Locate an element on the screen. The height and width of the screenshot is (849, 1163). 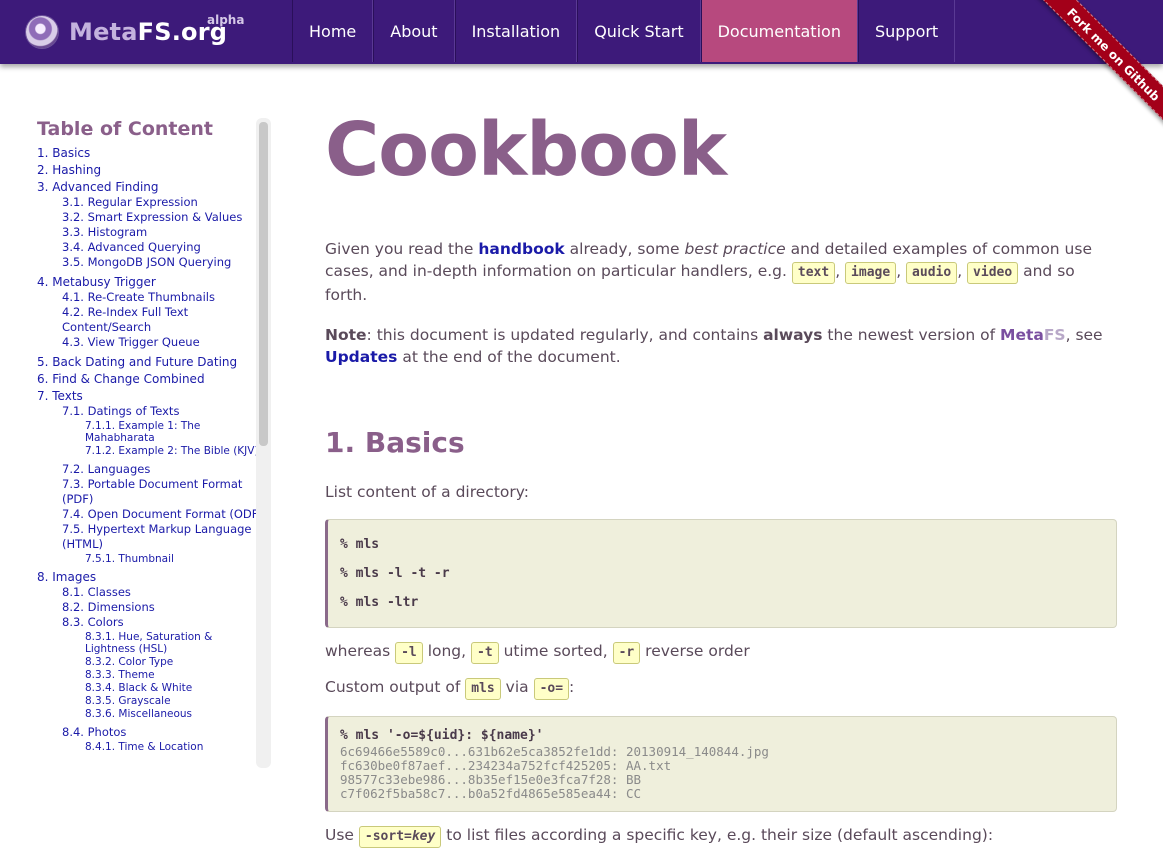
nav-installation: Installation is located at coordinates (516, 31).